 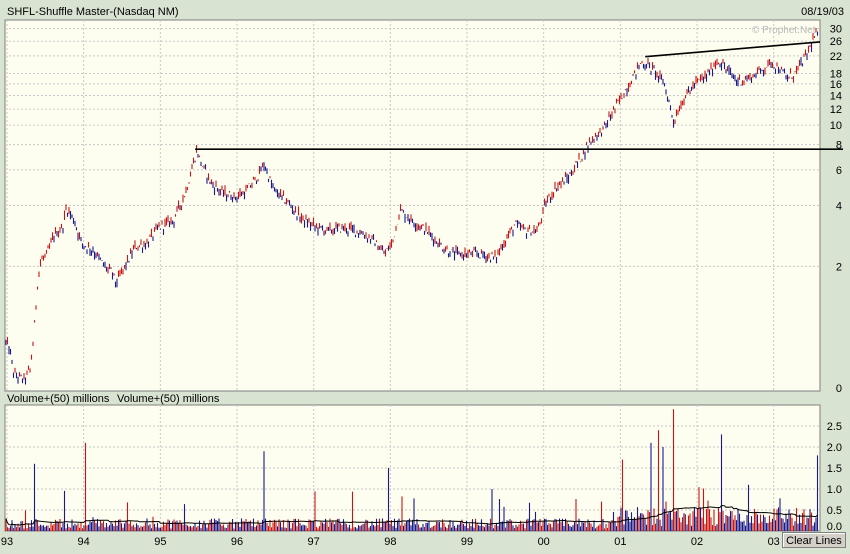 I want to click on volume-tick-label: 2.0, so click(x=834, y=448).